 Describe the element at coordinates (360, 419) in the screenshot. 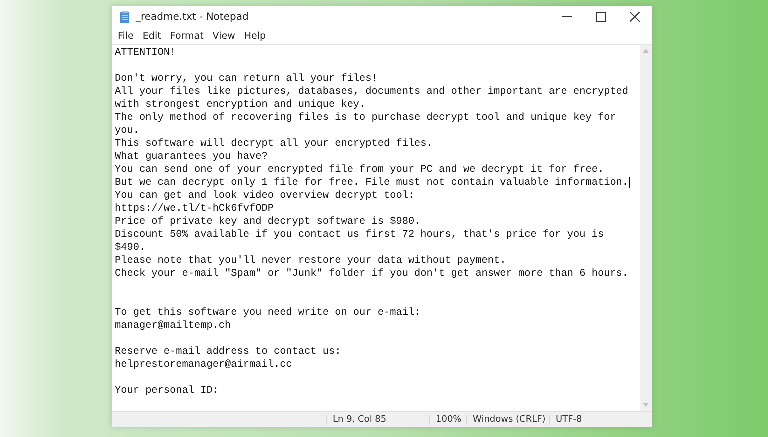

I see `cursor-position: Ln 9, Col 85` at that location.